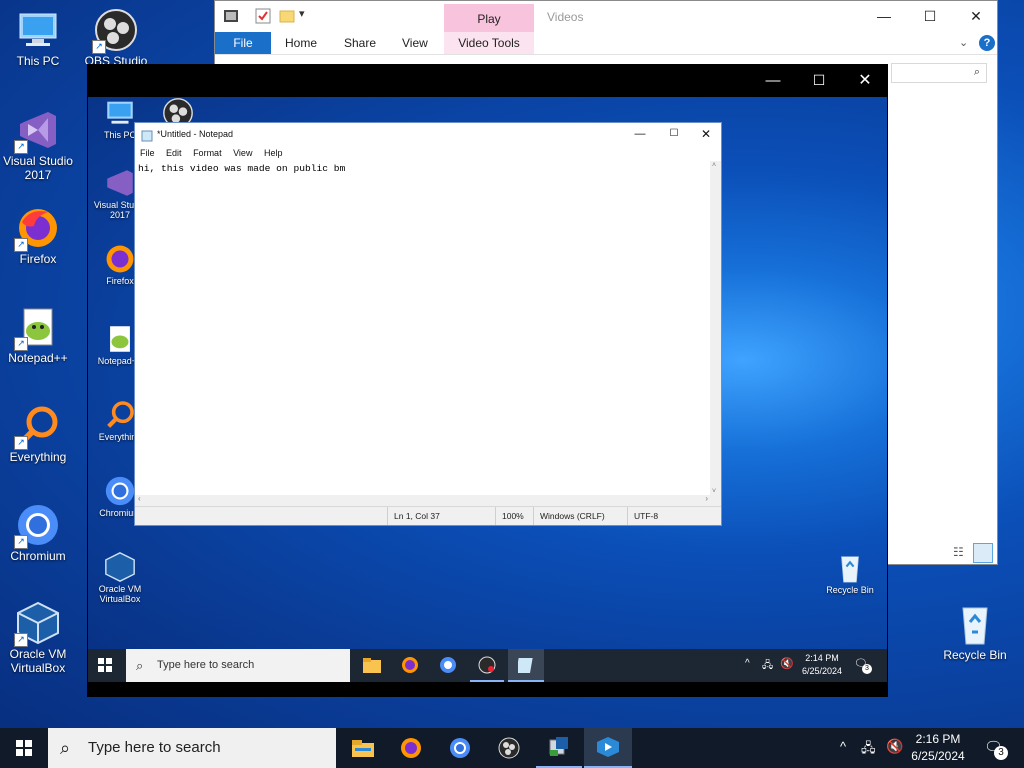  I want to click on tab-share: Share, so click(360, 43).